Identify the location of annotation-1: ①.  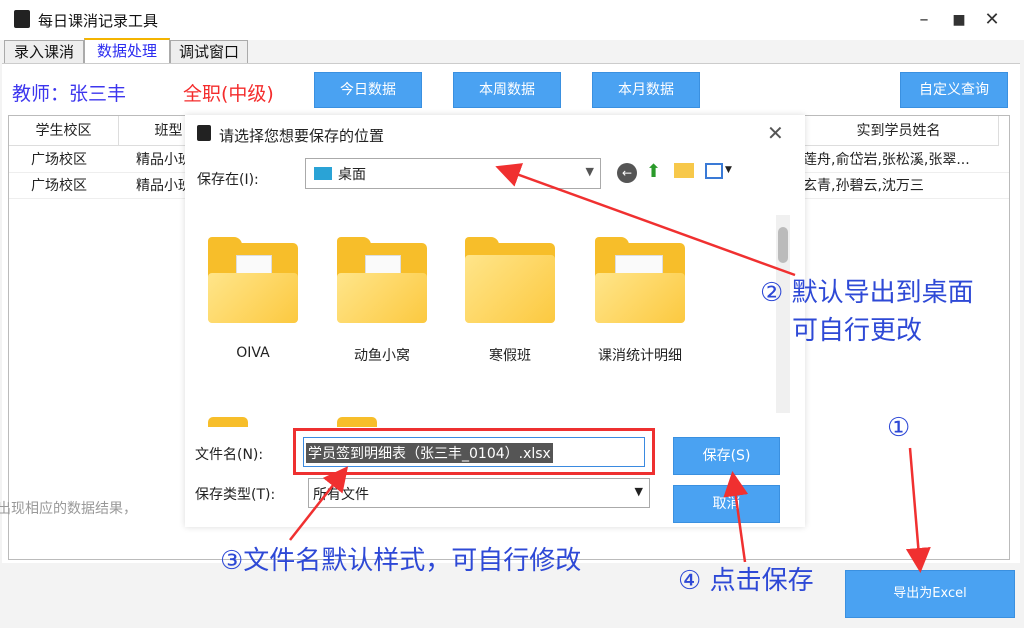
(899, 428).